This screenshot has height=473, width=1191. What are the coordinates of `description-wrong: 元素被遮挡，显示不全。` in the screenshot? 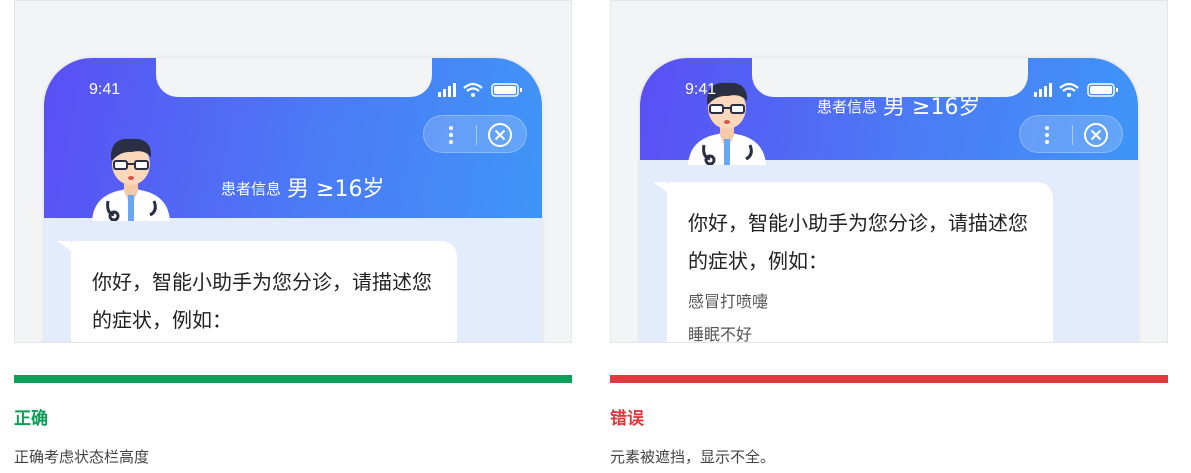 It's located at (693, 457).